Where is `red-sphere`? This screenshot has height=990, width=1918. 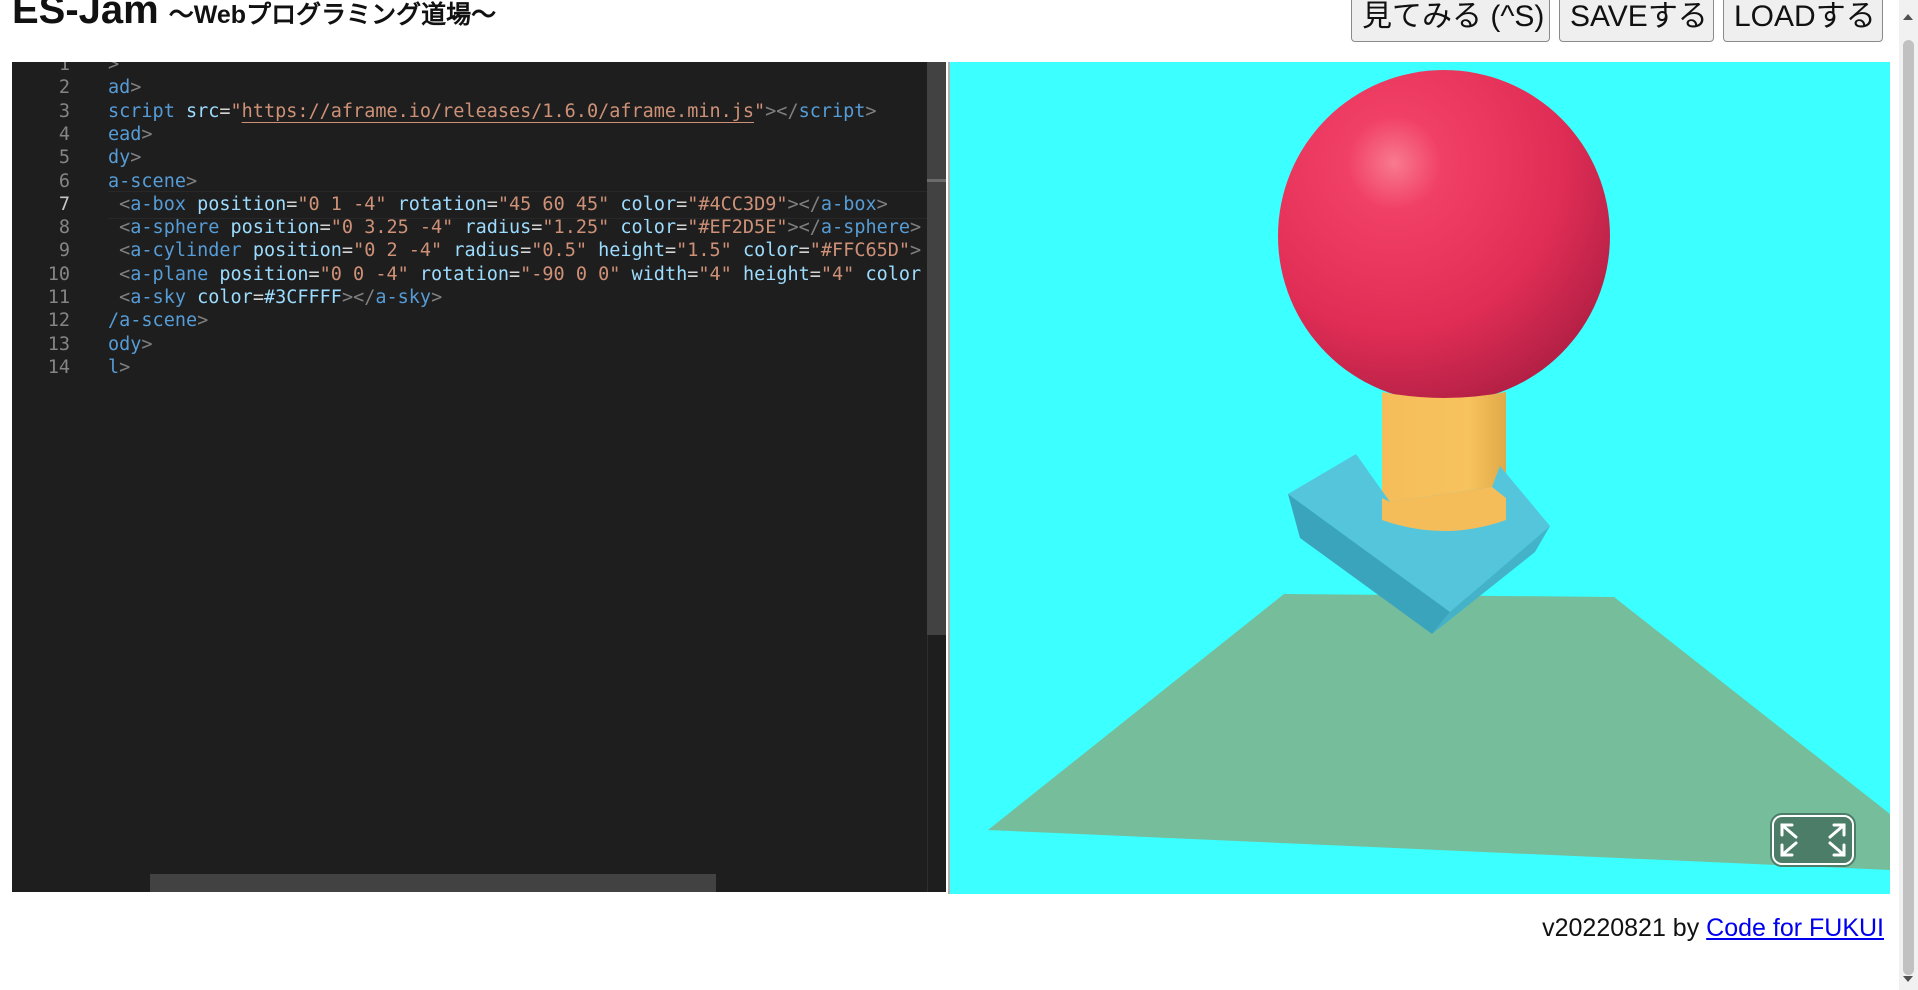
red-sphere is located at coordinates (1444, 236).